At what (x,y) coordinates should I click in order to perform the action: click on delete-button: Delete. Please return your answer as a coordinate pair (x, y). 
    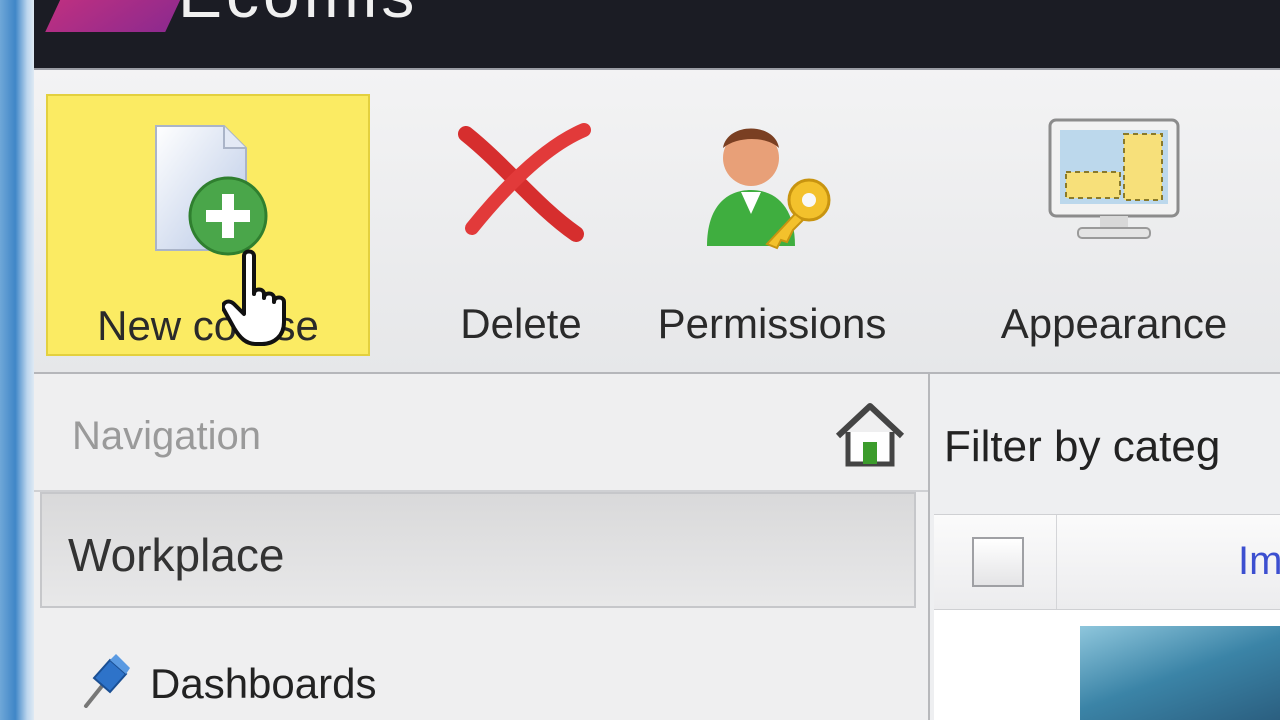
    Looking at the image, I should click on (521, 223).